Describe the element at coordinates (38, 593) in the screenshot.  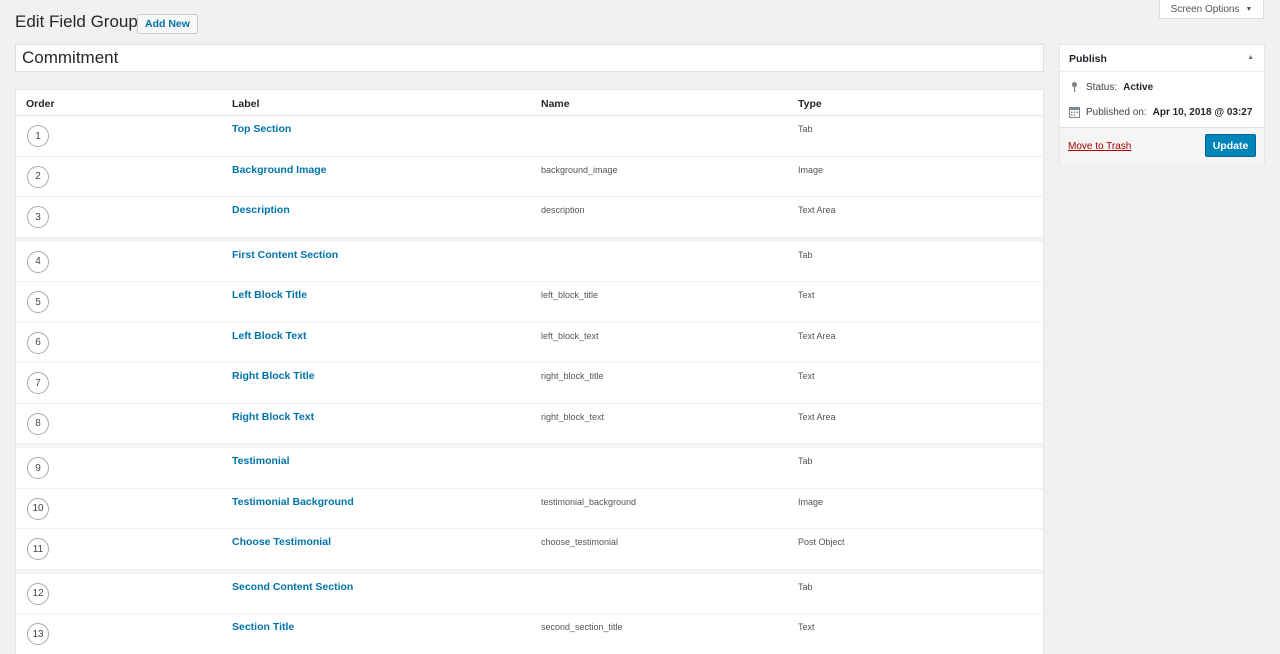
I see `order-number: 12` at that location.